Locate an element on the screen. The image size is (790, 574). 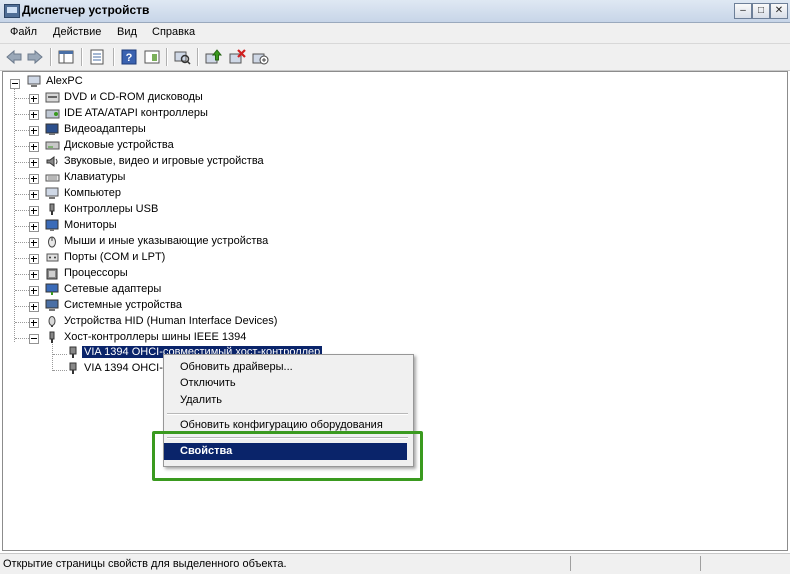
tree-category-label: Хост-контроллеры шины IEEE 1394 is located at coordinates (155, 337).